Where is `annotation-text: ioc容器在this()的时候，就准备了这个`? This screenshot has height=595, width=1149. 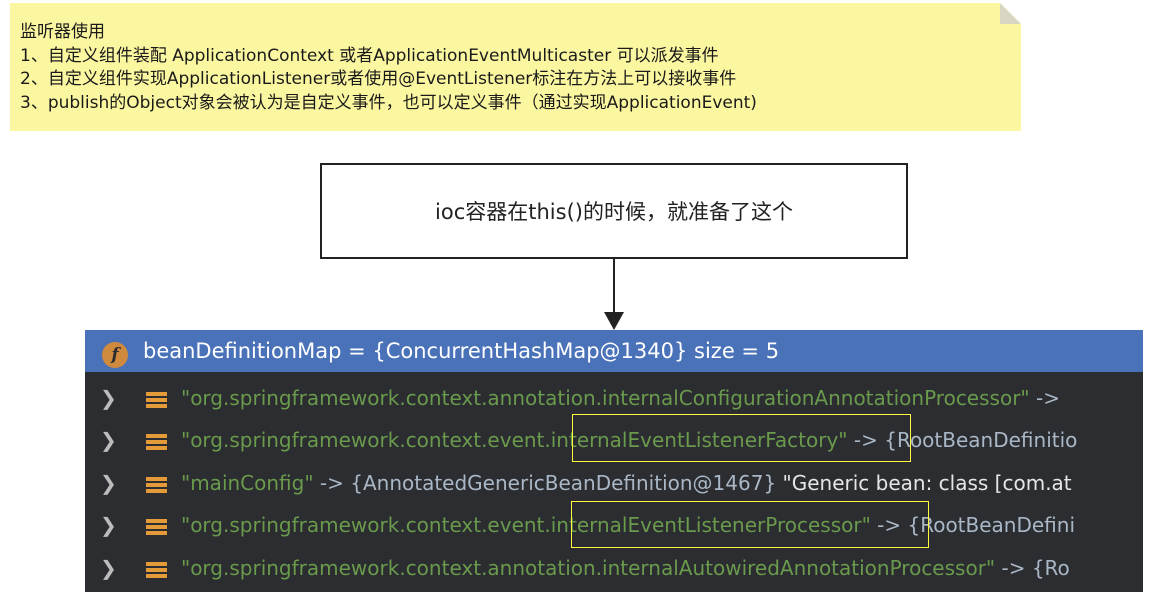 annotation-text: ioc容器在this()的时候，就准备了这个 is located at coordinates (614, 212).